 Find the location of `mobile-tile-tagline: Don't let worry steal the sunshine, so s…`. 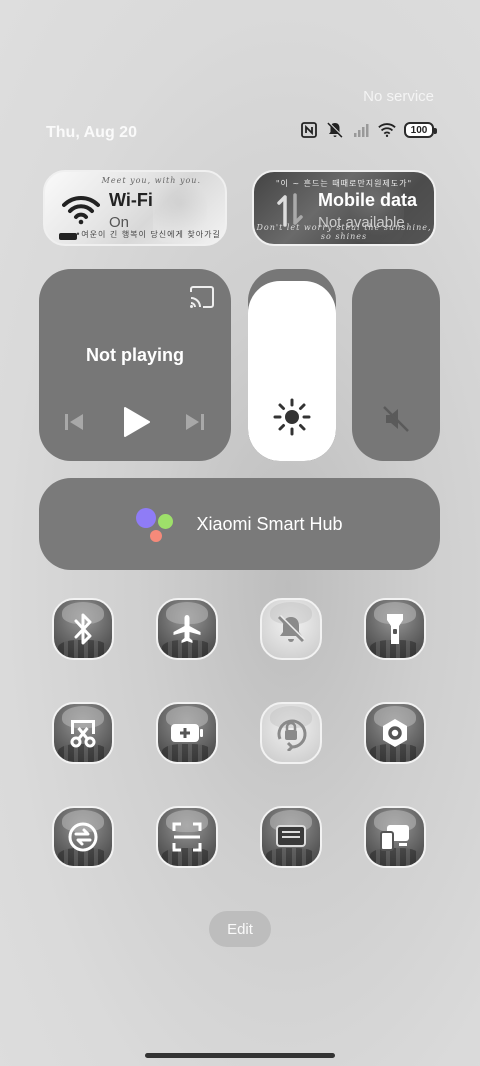

mobile-tile-tagline: Don't let worry steal the sunshine, so s… is located at coordinates (344, 232).